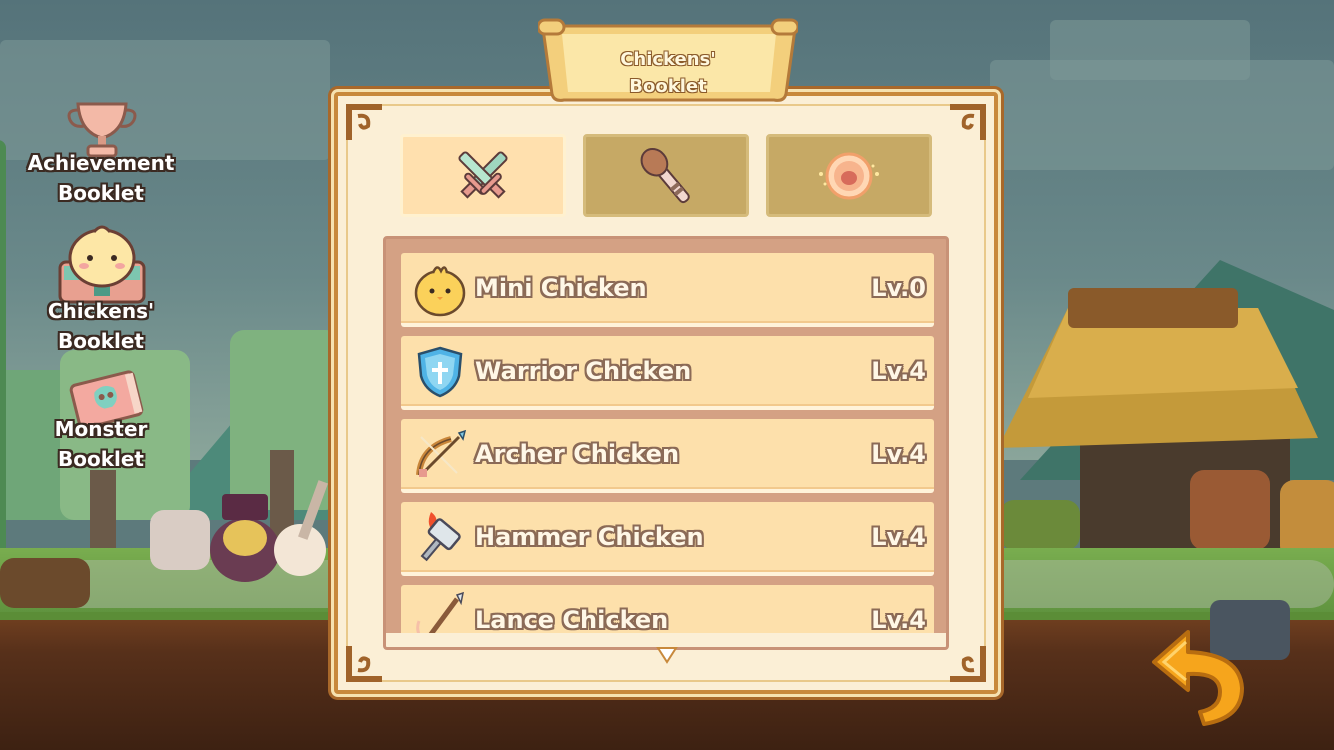  What do you see at coordinates (440, 619) in the screenshot?
I see `lance-icon` at bounding box center [440, 619].